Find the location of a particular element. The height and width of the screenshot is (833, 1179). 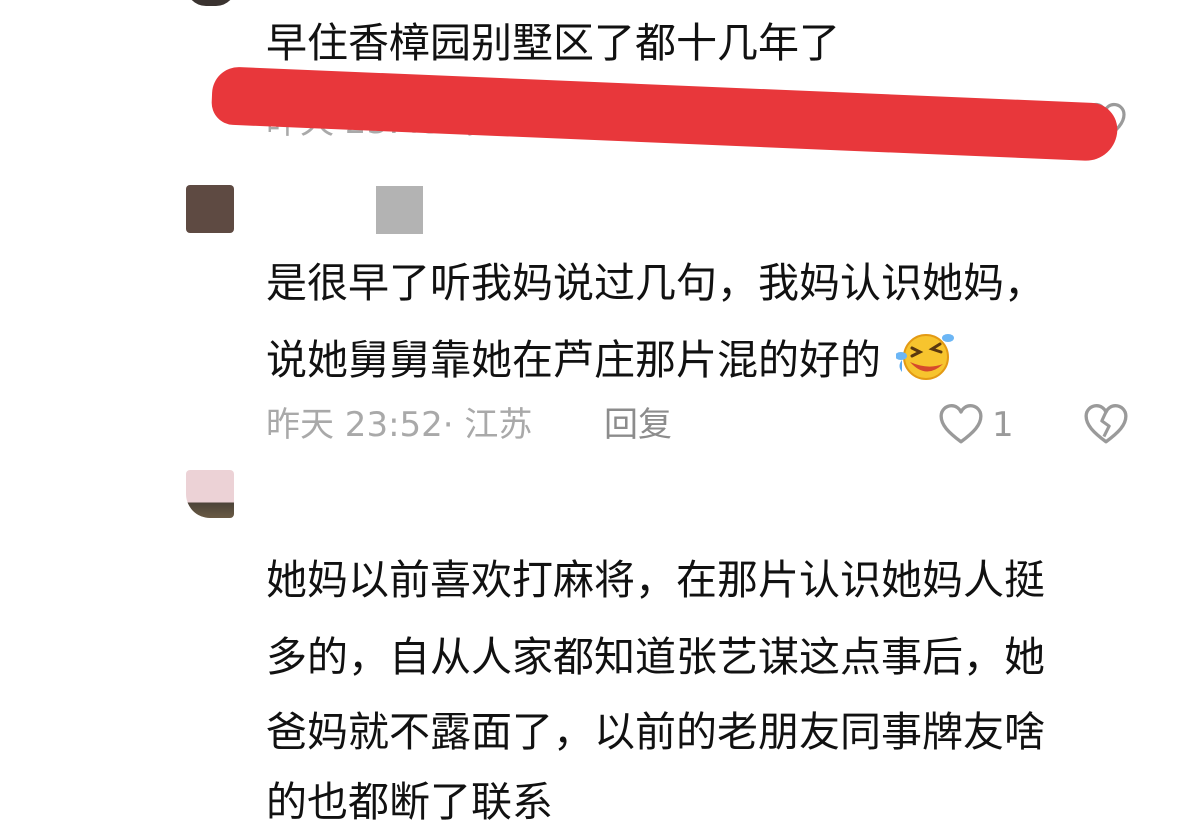

like-button: 1 is located at coordinates (976, 424).